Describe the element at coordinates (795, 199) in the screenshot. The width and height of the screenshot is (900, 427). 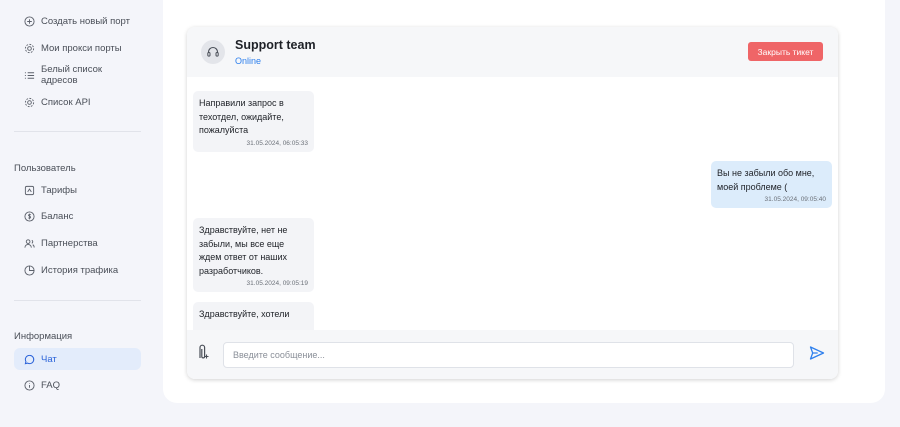
I see `message-time: 31.05.2024, 09:05:40` at that location.